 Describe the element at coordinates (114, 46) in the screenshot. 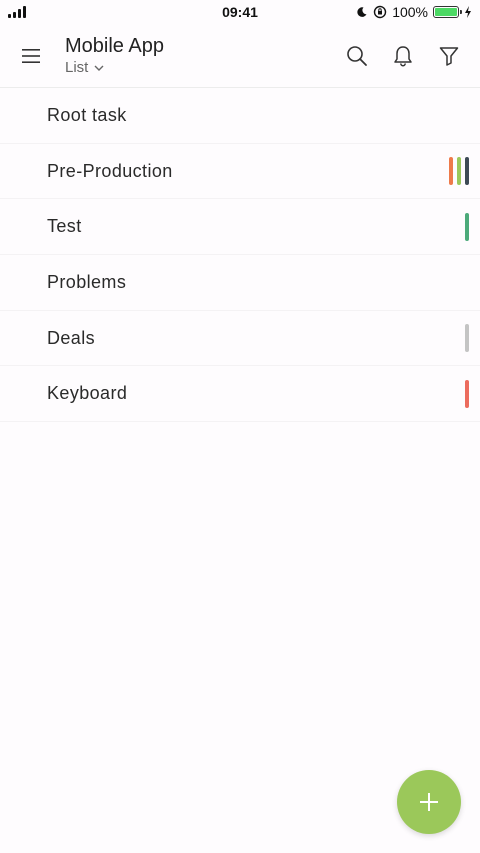

I see `page-title: Mobile App` at that location.